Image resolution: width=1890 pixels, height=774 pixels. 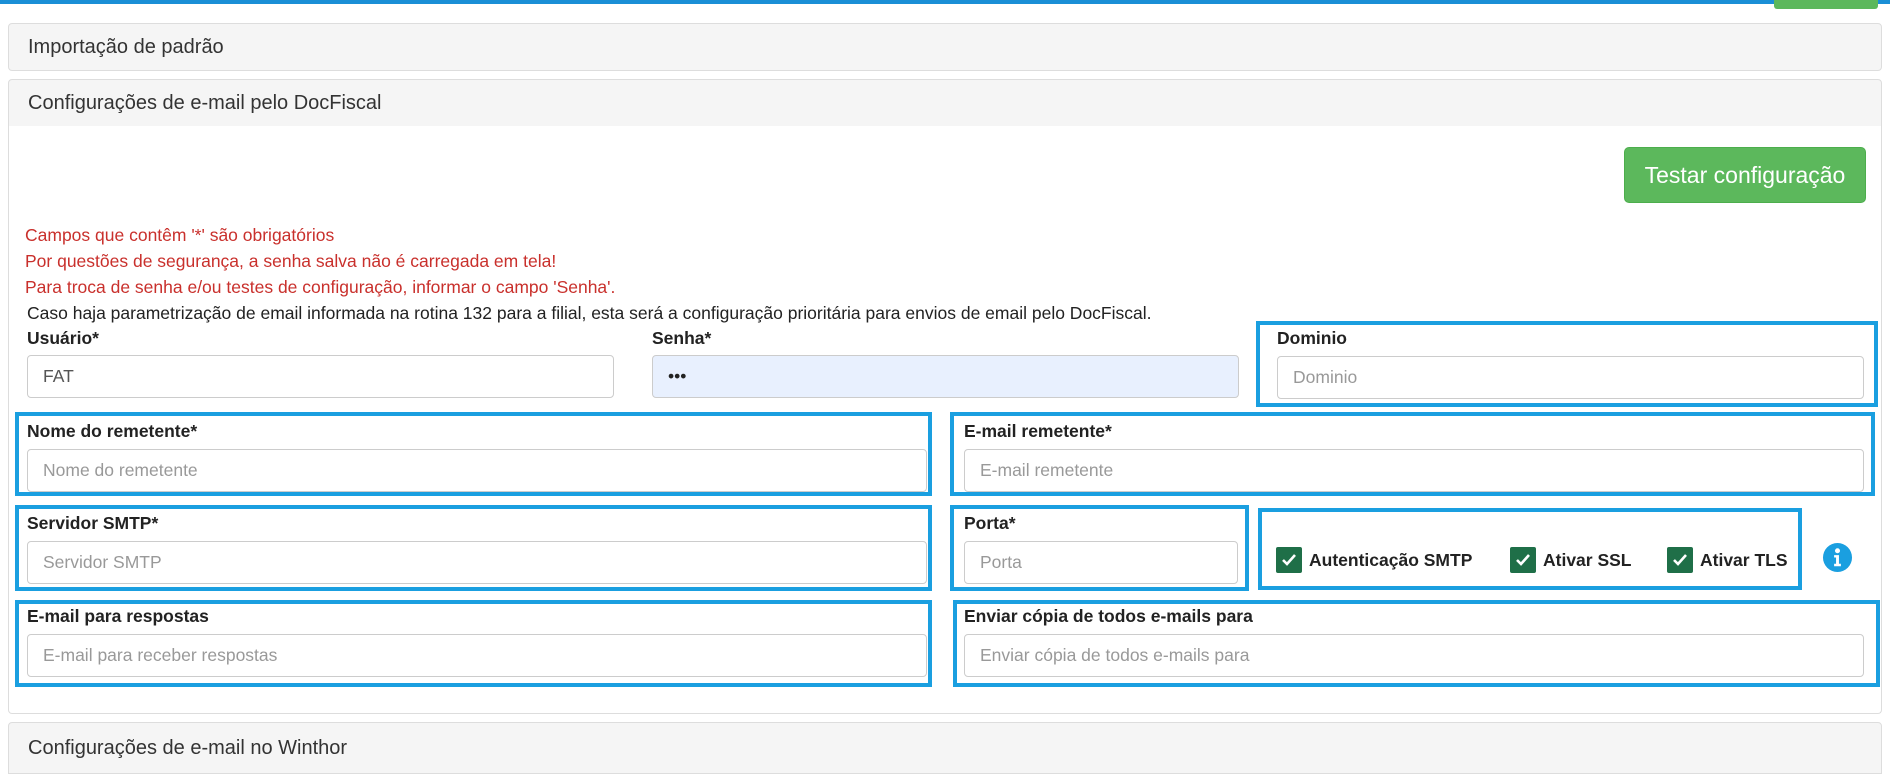 I want to click on senha-input, so click(x=945, y=376).